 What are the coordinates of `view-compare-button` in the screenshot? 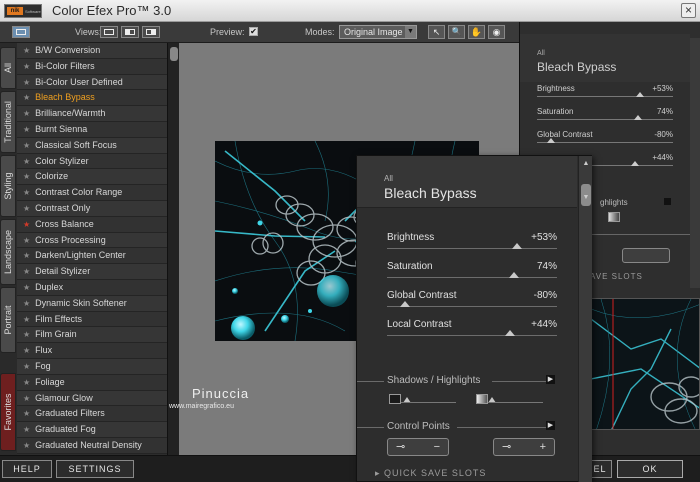 It's located at (151, 32).